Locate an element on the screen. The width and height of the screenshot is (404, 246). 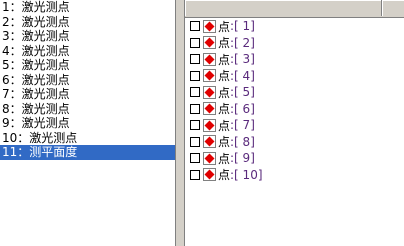
point-row: 点:[ 3] is located at coordinates (294, 59).